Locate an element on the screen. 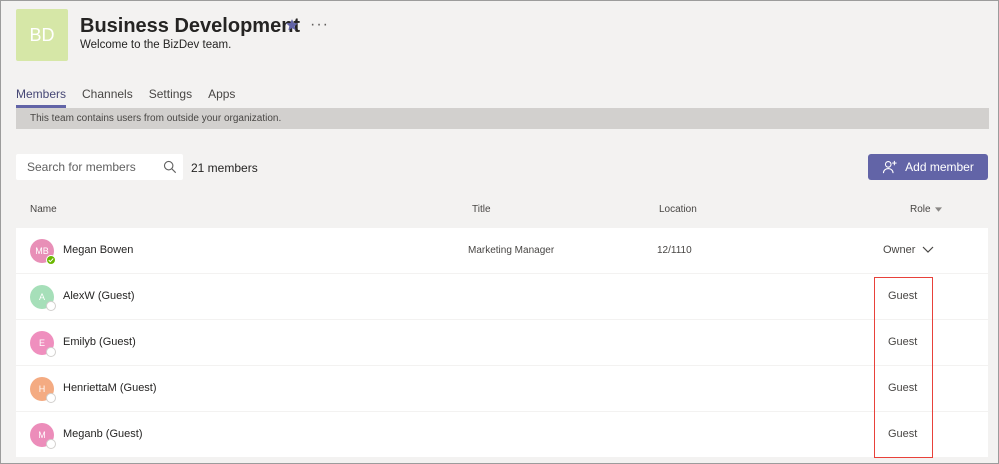 Image resolution: width=999 pixels, height=464 pixels. favorite-star-icon is located at coordinates (292, 25).